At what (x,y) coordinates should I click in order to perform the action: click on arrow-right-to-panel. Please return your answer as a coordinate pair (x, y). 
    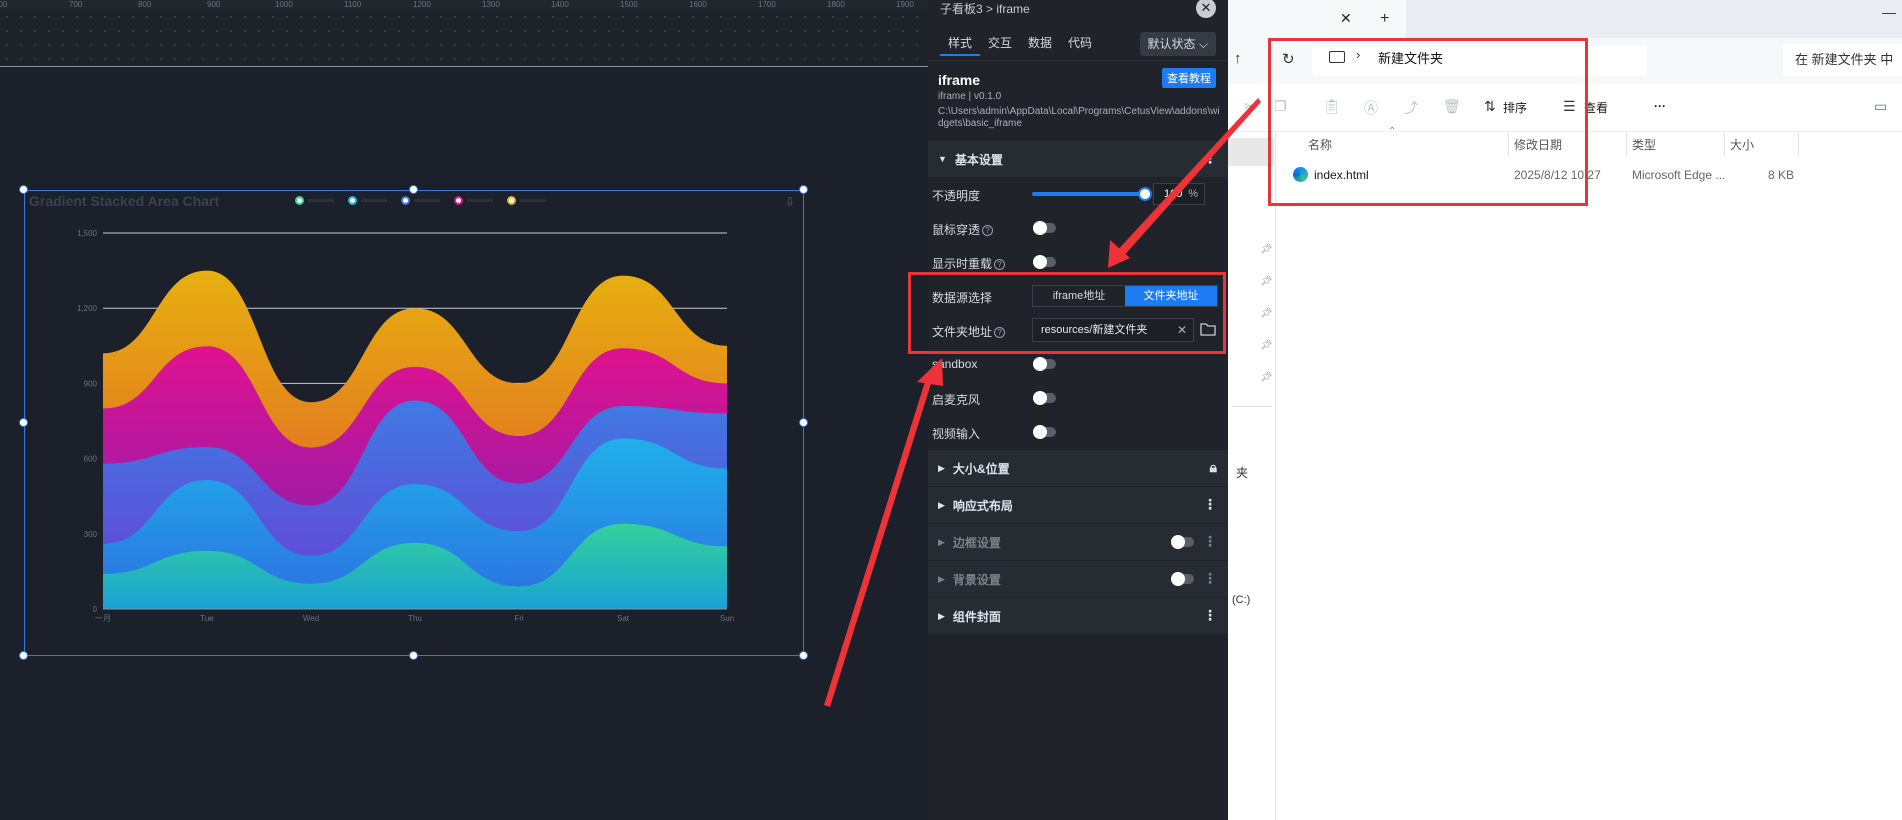
    Looking at the image, I should click on (1184, 182).